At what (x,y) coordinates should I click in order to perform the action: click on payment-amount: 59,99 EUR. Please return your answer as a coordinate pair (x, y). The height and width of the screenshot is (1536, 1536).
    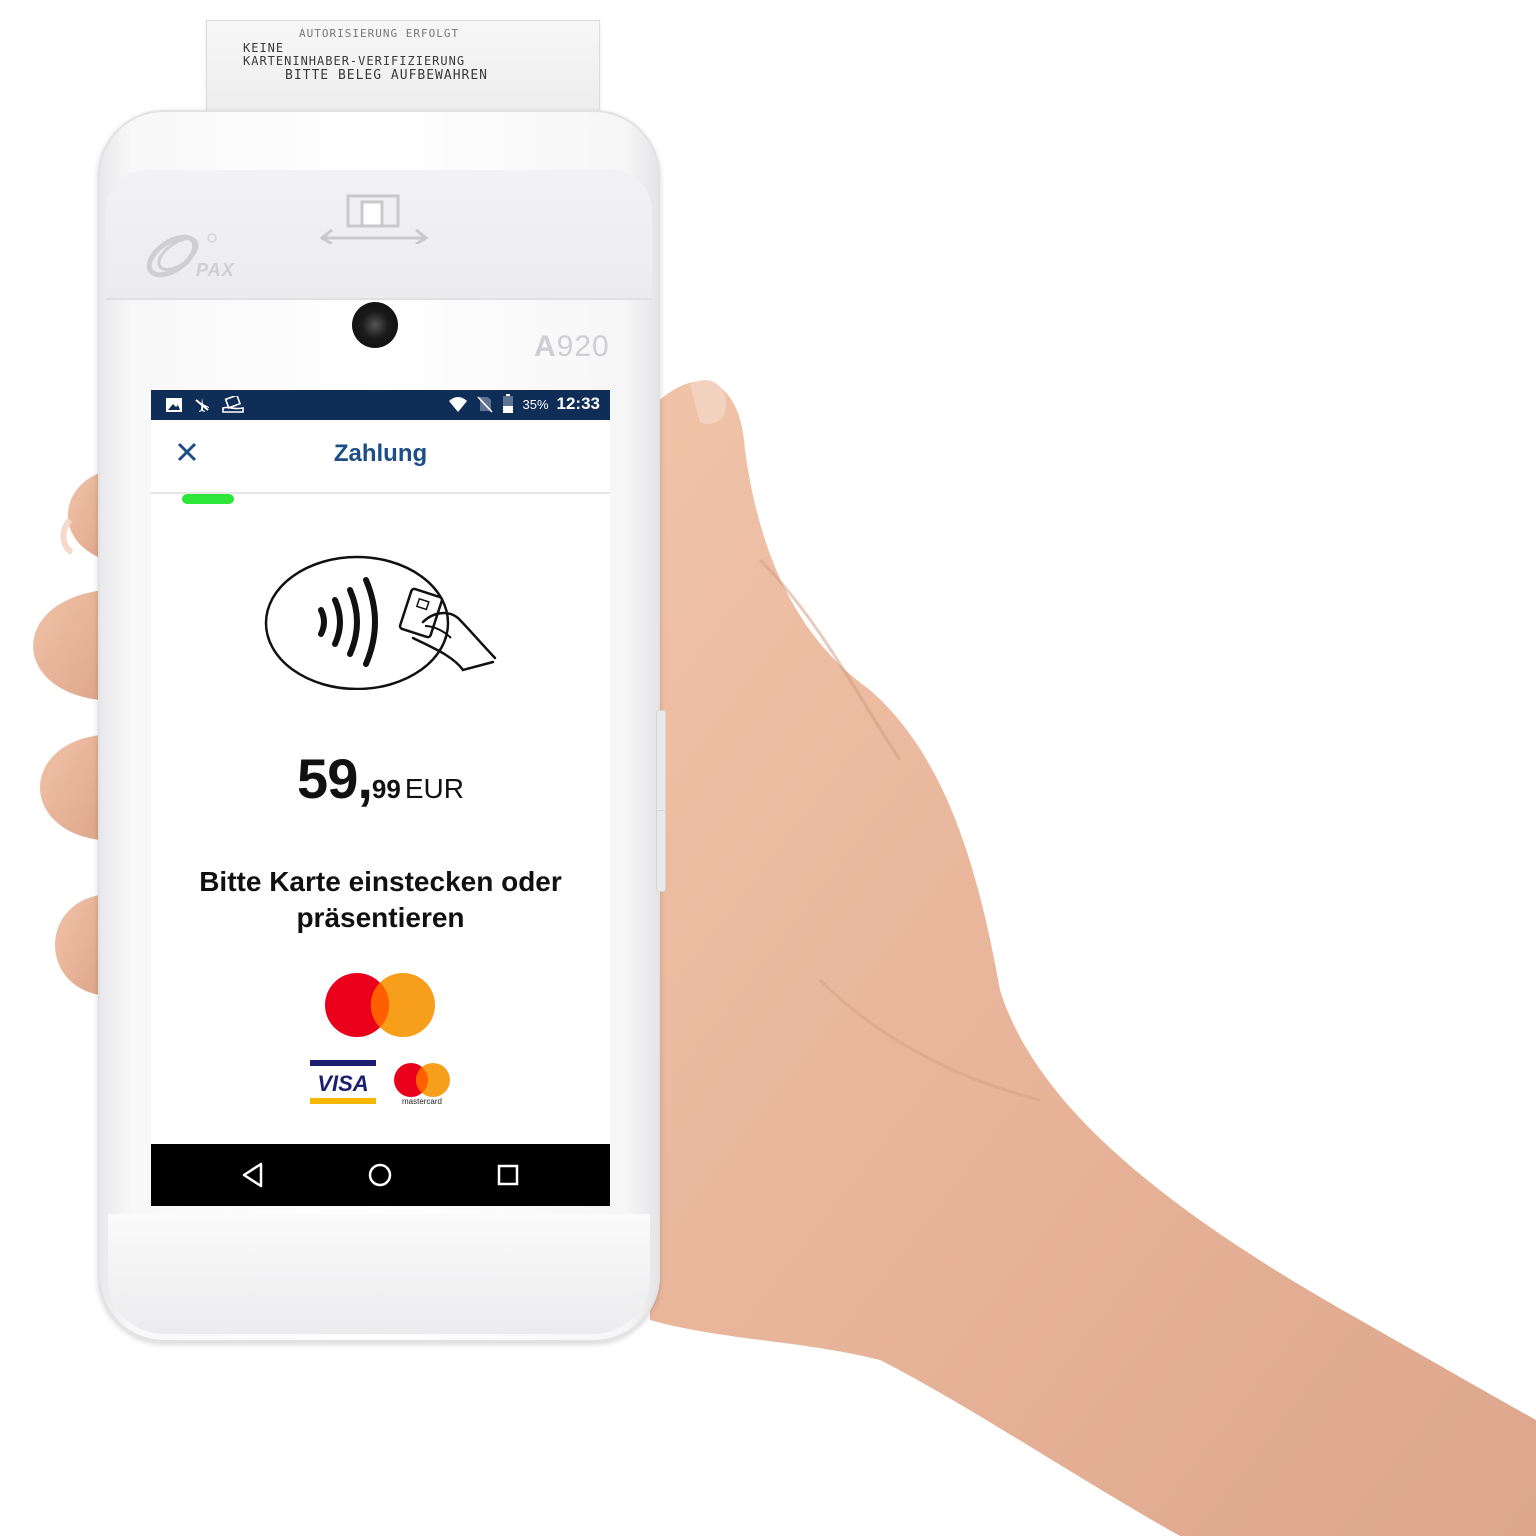
    Looking at the image, I should click on (380, 778).